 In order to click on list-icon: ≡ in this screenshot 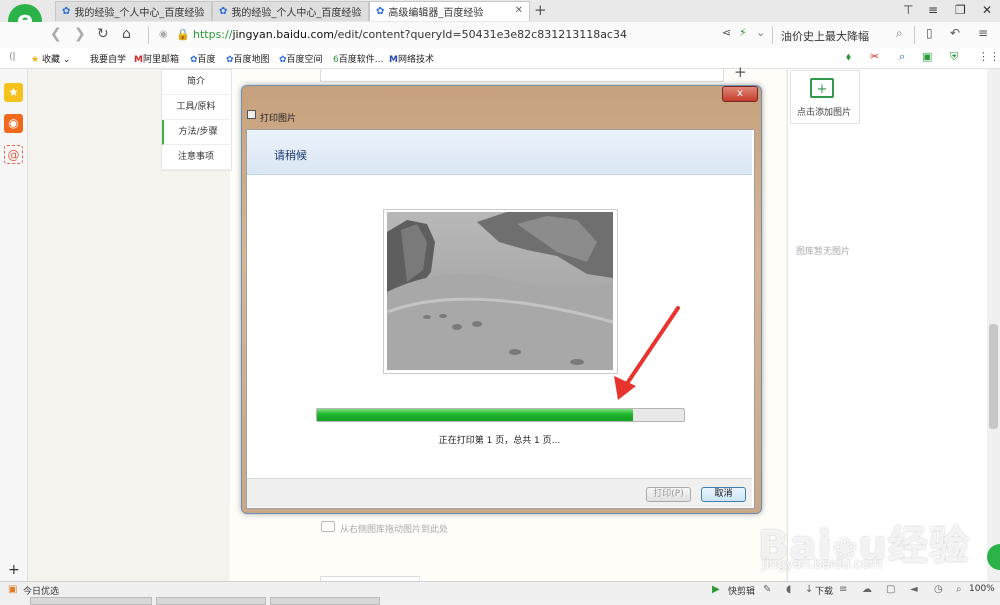, I will do `click(843, 589)`.